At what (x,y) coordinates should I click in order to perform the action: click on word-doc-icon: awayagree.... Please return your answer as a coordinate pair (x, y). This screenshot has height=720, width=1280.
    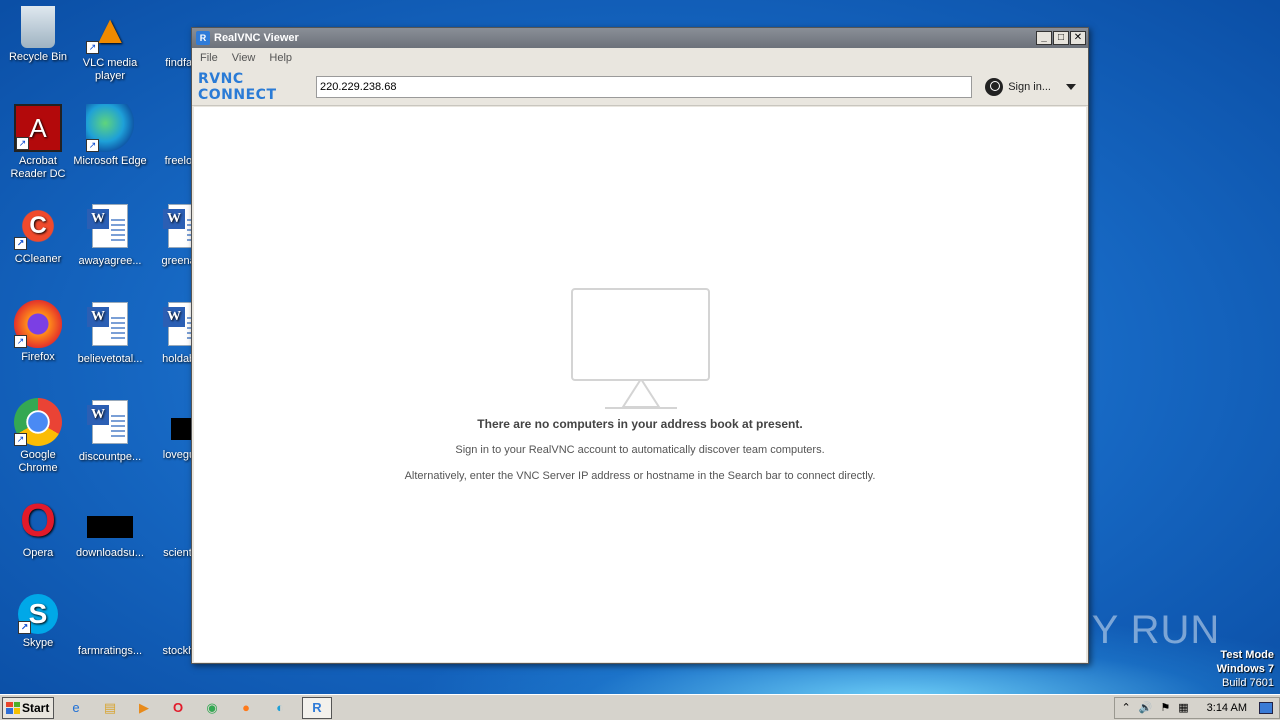
    Looking at the image, I should click on (110, 235).